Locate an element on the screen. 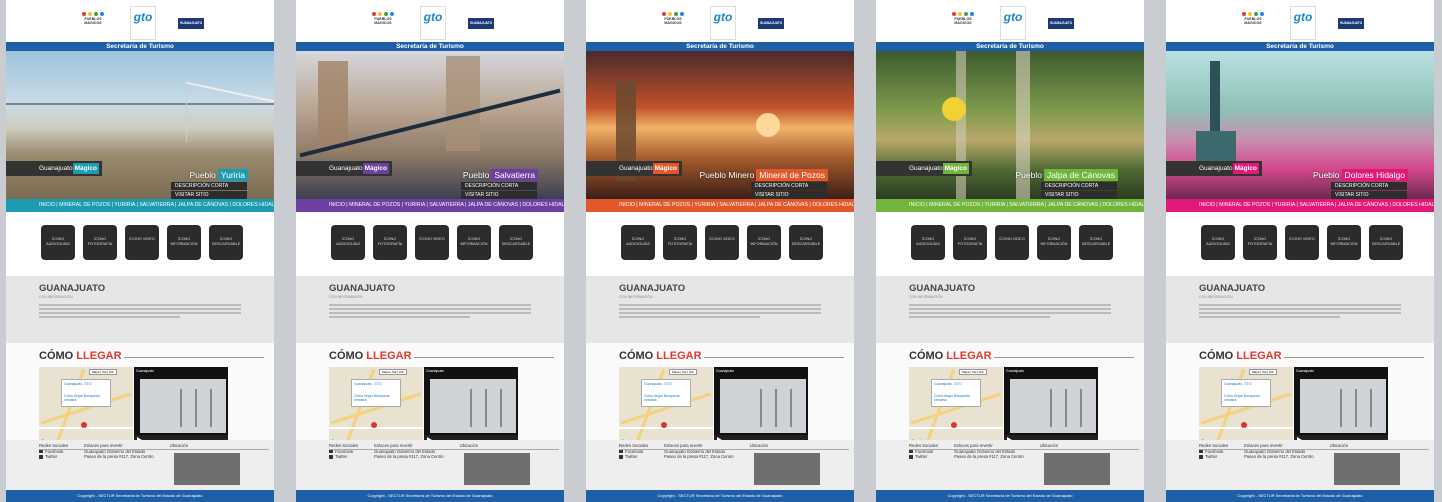 This screenshot has height=502, width=1442. twitter-icon is located at coordinates (1201, 456).